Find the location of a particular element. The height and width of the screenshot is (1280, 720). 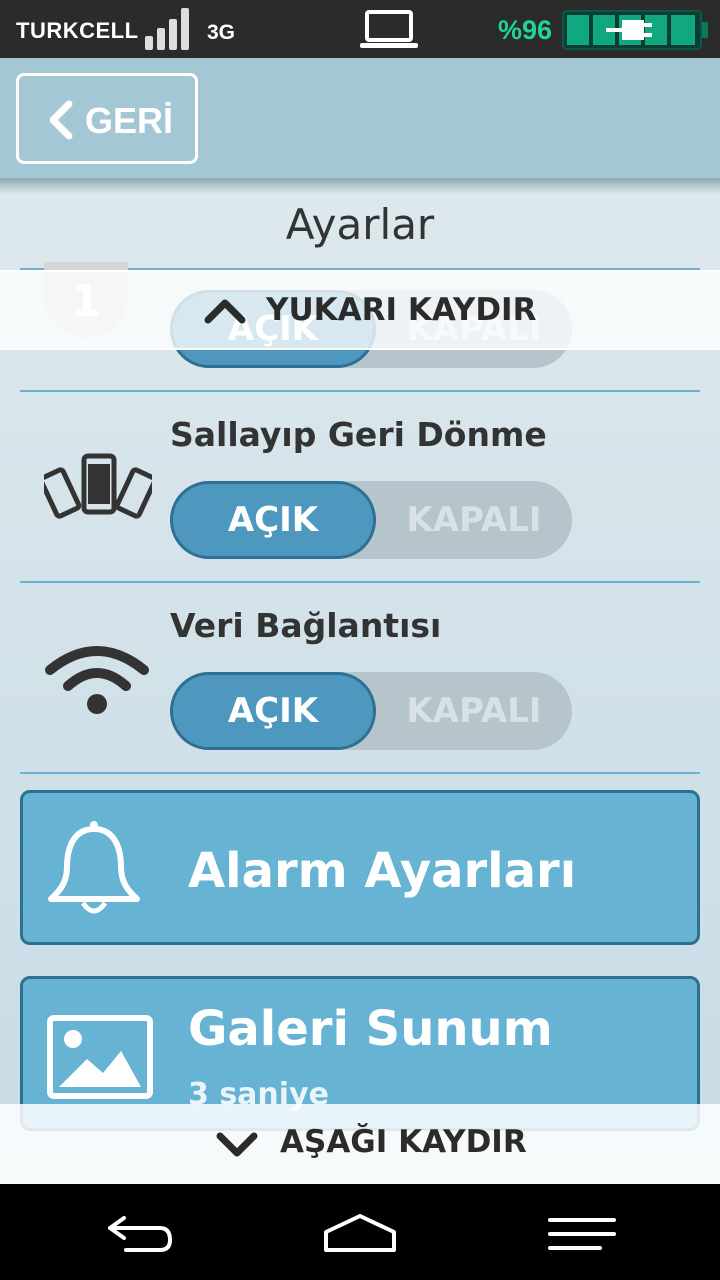

scroll-down-button: AŞAĞI KAYDIR is located at coordinates (360, 1144).